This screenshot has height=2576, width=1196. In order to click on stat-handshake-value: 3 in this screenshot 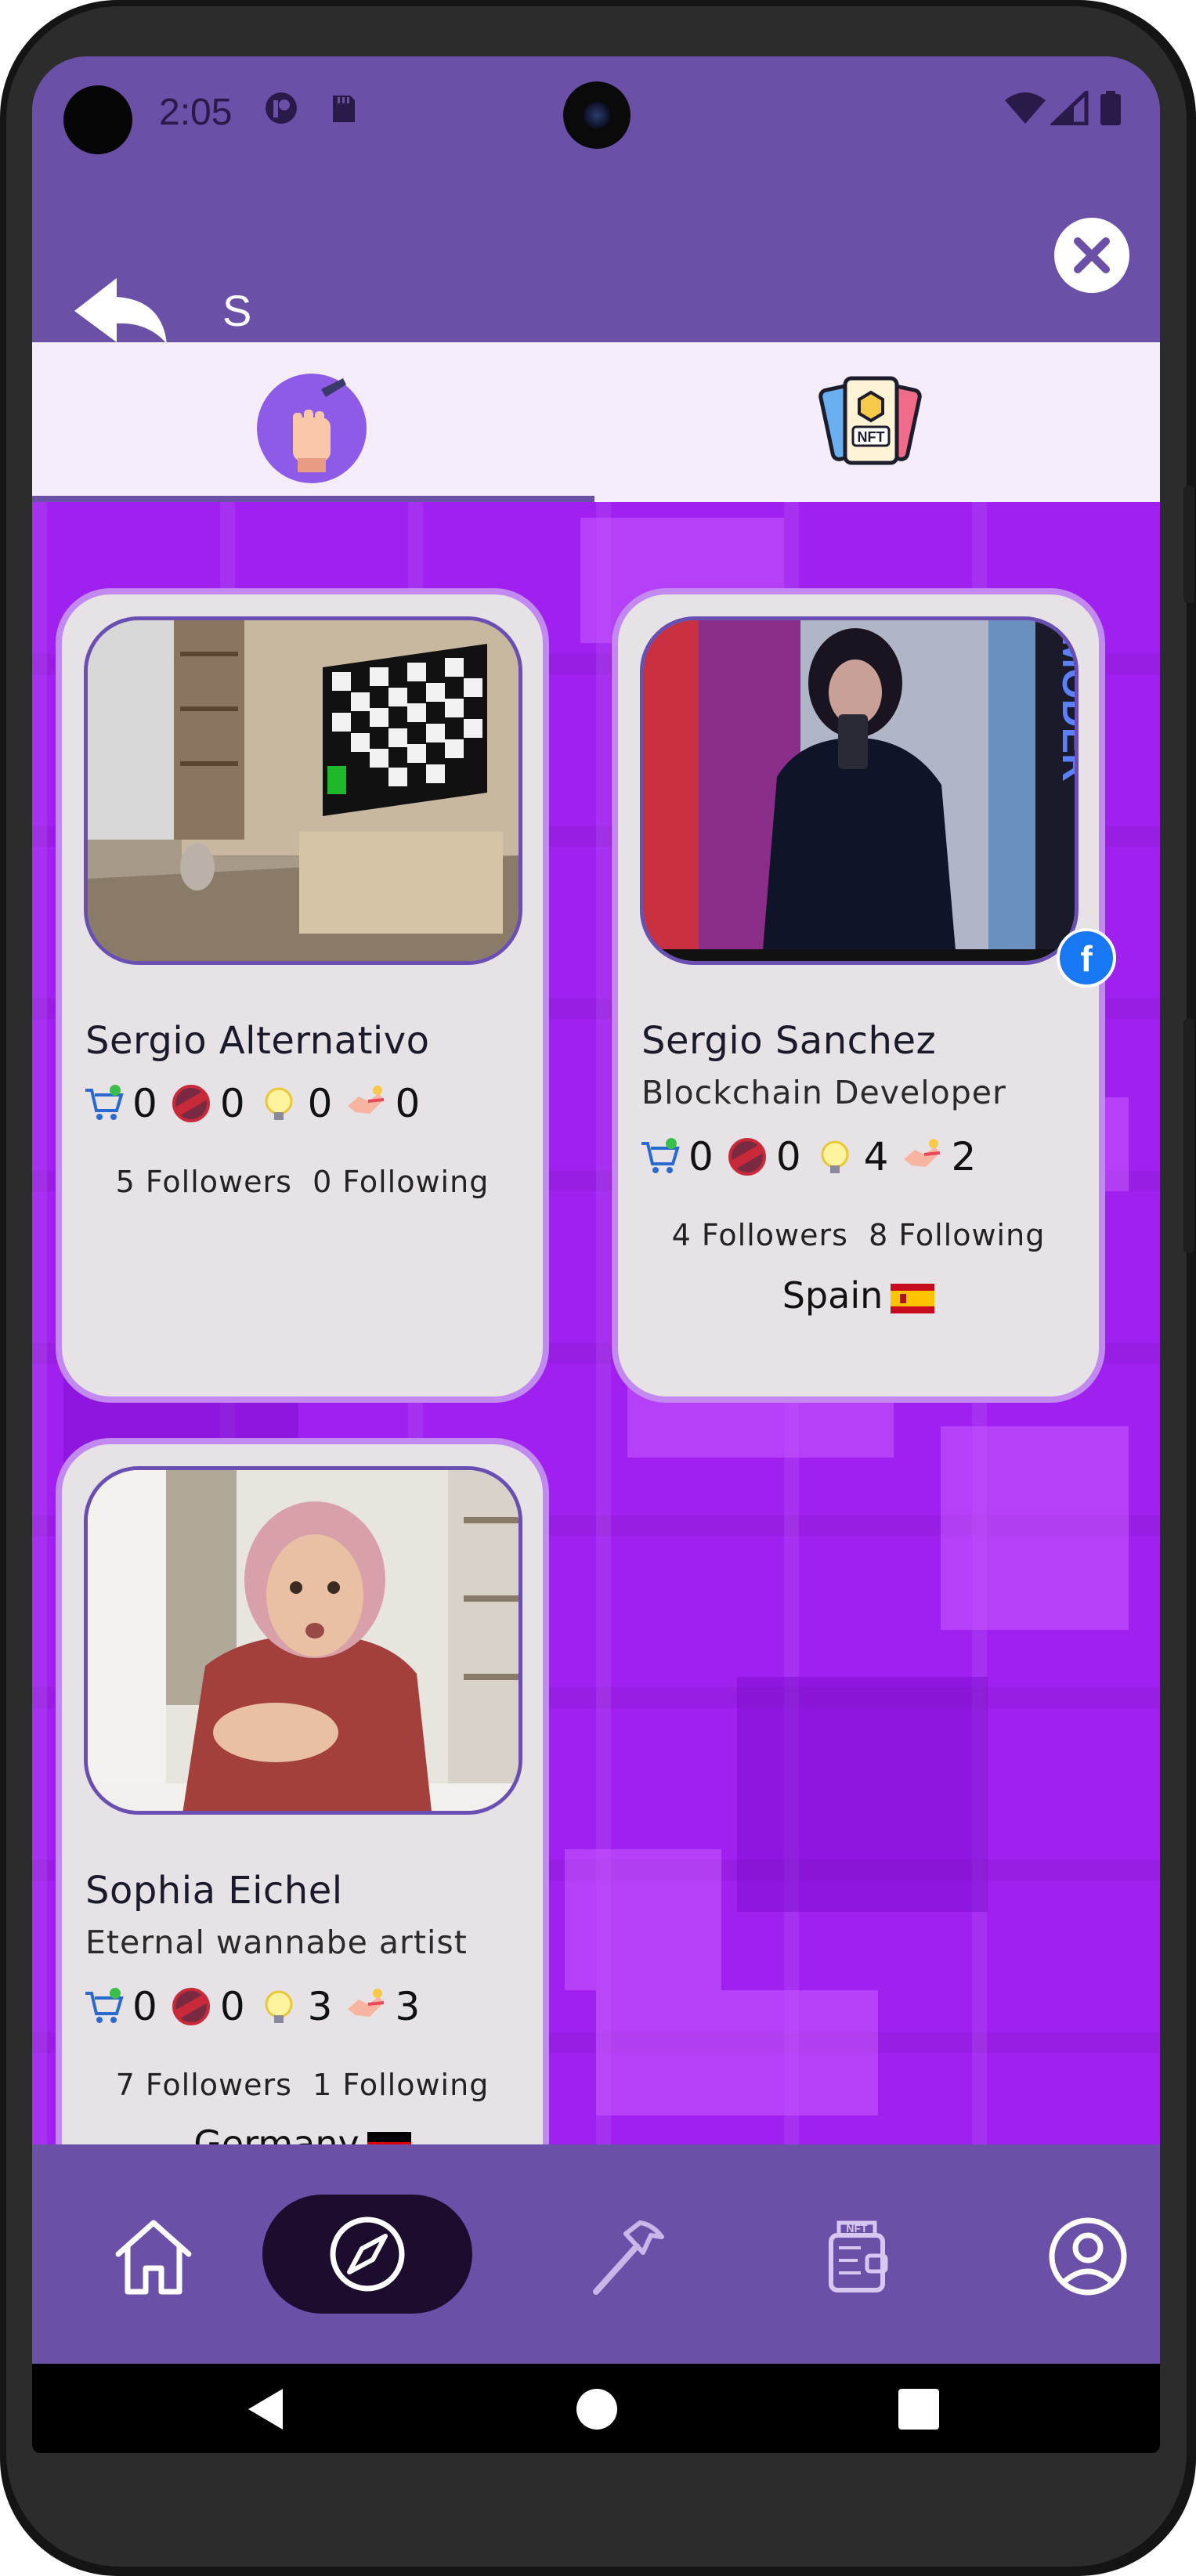, I will do `click(408, 2006)`.